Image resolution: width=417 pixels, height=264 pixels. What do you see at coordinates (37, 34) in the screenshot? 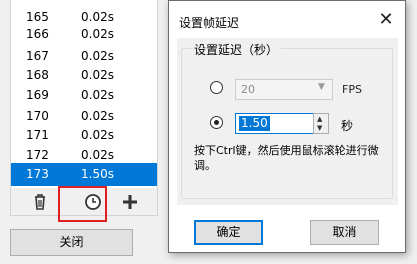
I see `frame-number: 166` at bounding box center [37, 34].